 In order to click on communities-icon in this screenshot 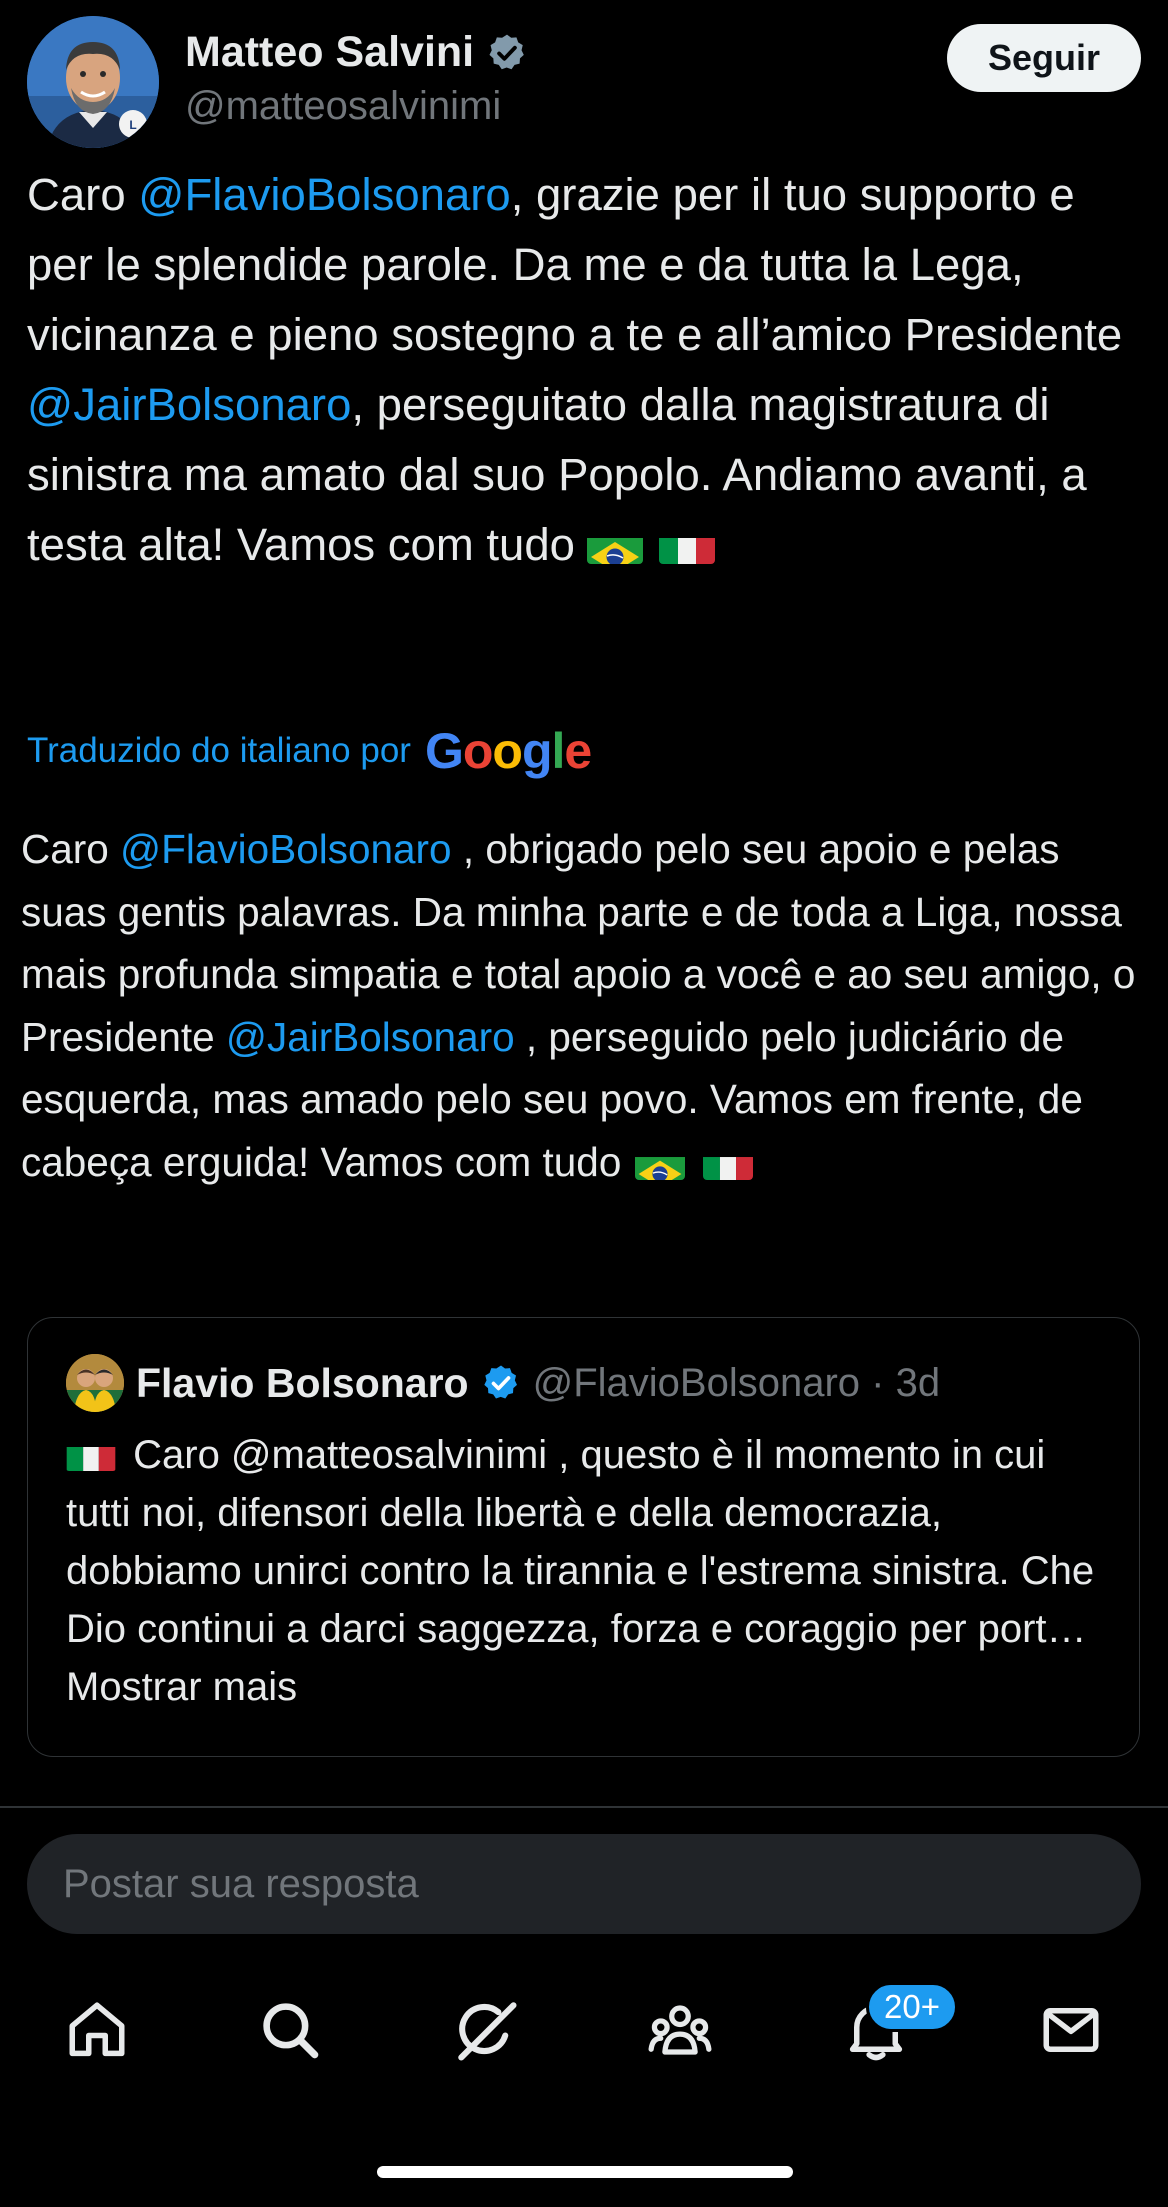, I will do `click(680, 2030)`.